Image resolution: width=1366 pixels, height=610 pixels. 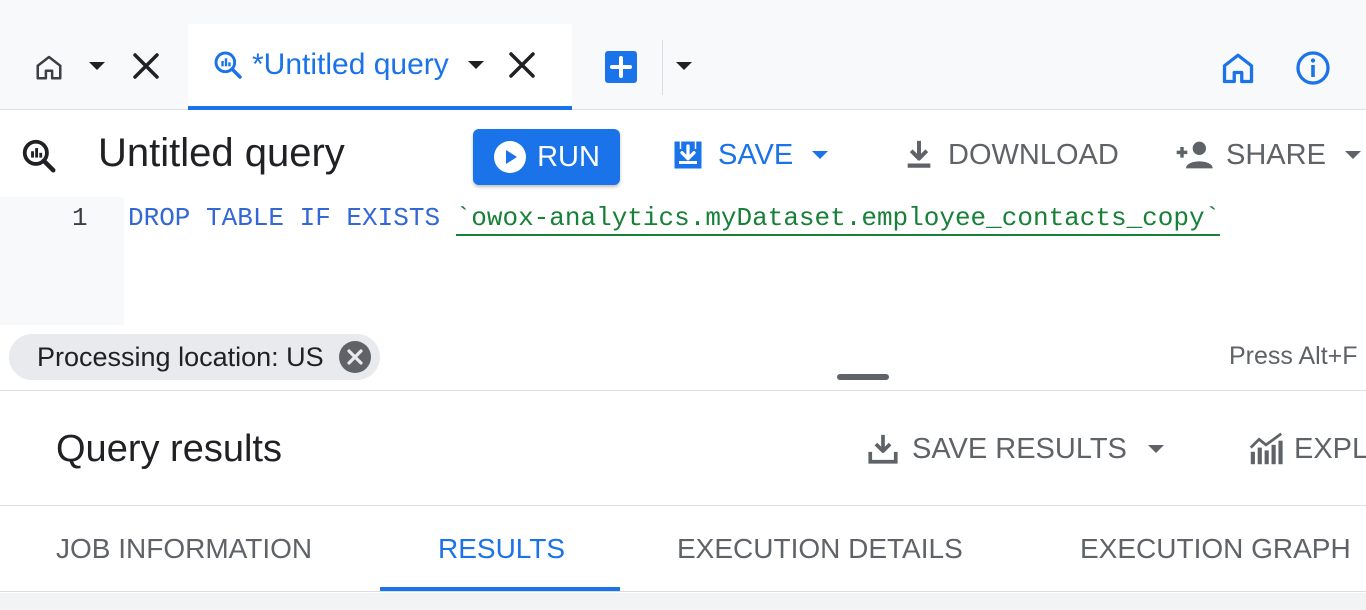 I want to click on sql-keywords: DROP TABLE IF EXISTS, so click(x=284, y=218).